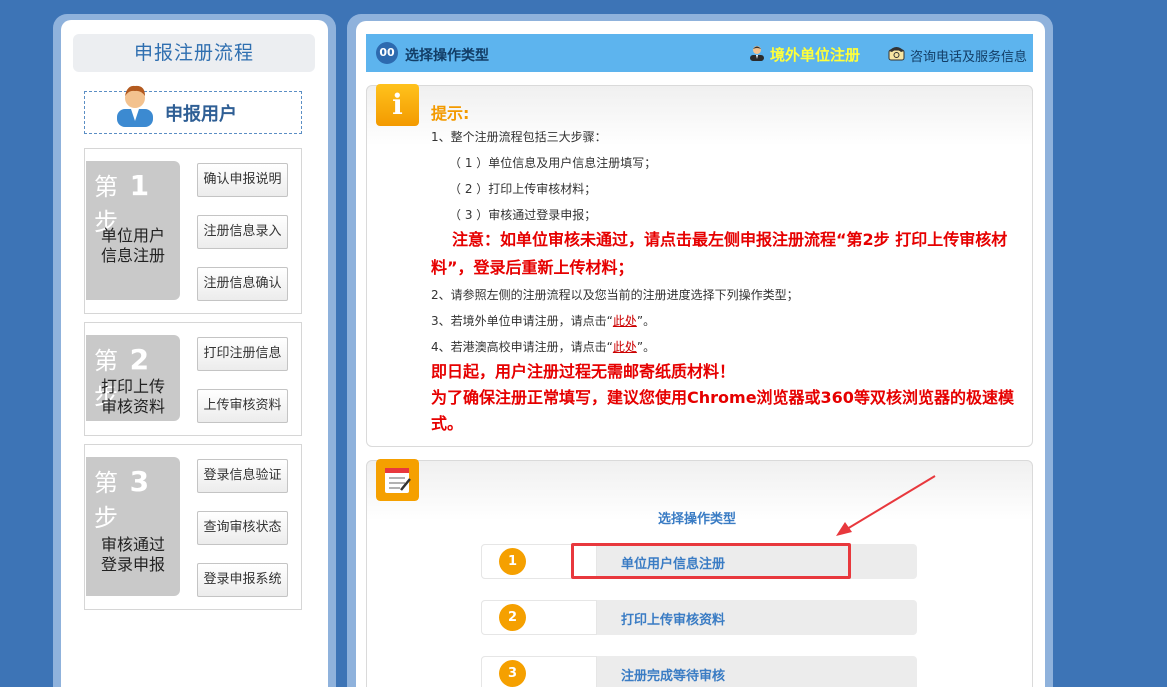 This screenshot has width=1167, height=687. What do you see at coordinates (135, 106) in the screenshot?
I see `user-avatar-icon` at bounding box center [135, 106].